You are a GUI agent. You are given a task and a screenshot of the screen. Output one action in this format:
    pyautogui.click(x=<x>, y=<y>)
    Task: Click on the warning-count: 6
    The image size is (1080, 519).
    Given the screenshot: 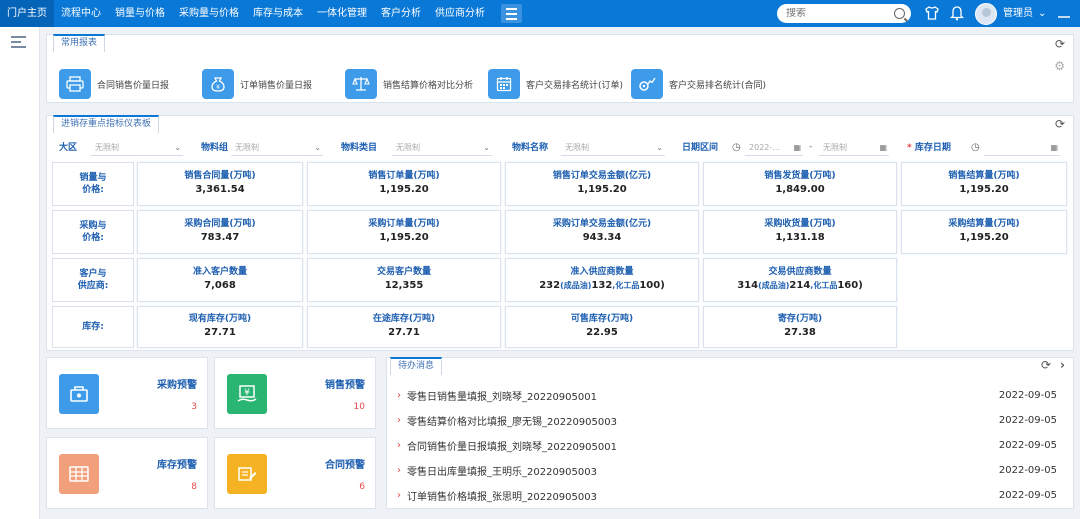 What is the action you would take?
    pyautogui.click(x=362, y=487)
    